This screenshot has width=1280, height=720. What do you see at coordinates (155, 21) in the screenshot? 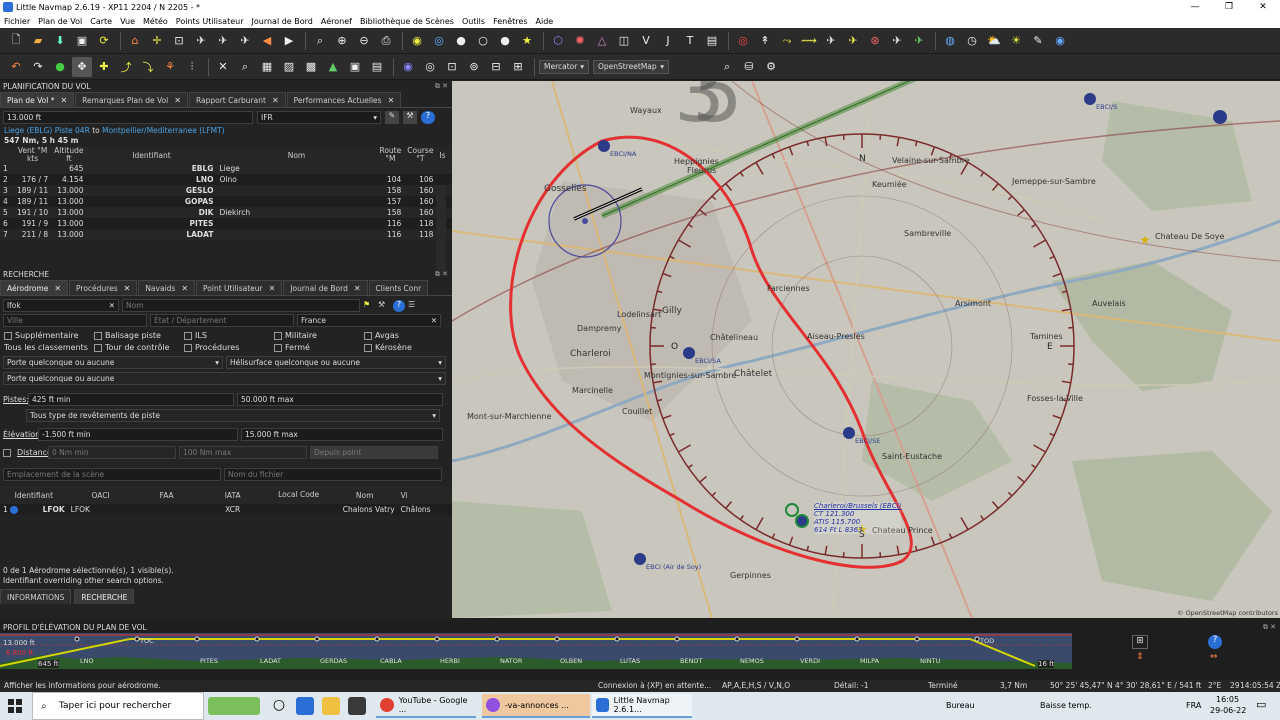
I see `menu-meteo: Météo` at bounding box center [155, 21].